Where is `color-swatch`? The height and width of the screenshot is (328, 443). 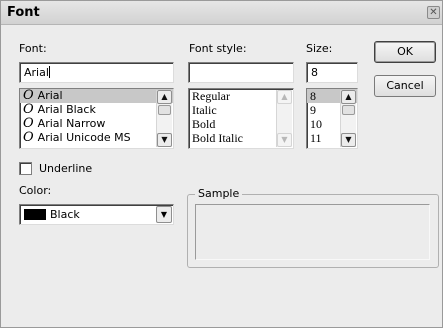
color-swatch is located at coordinates (35, 214).